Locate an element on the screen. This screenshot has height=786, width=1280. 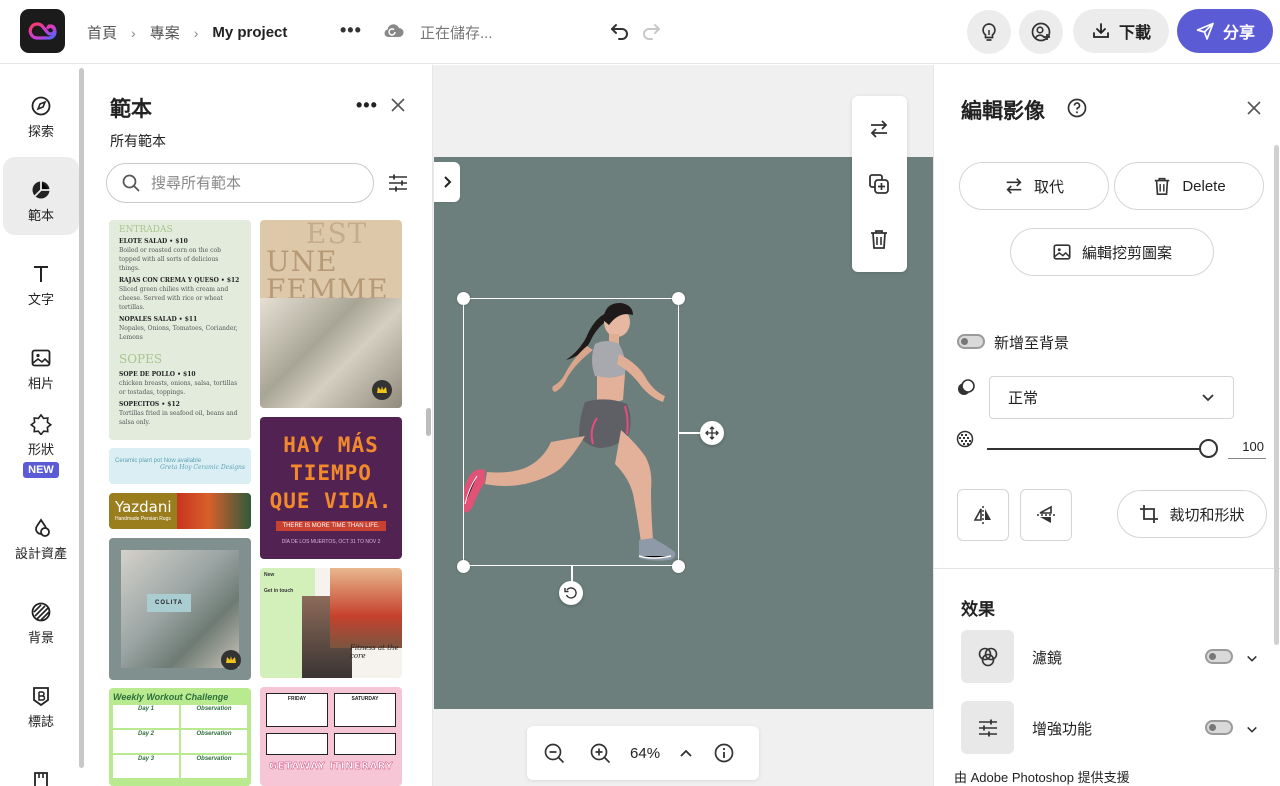
inspiration-button is located at coordinates (989, 32).